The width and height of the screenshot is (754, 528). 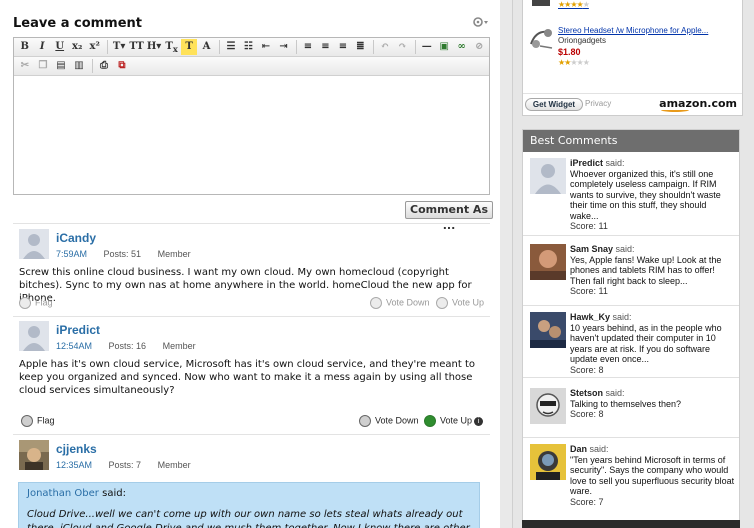 What do you see at coordinates (384, 47) in the screenshot?
I see `undo-icon: ↶` at bounding box center [384, 47].